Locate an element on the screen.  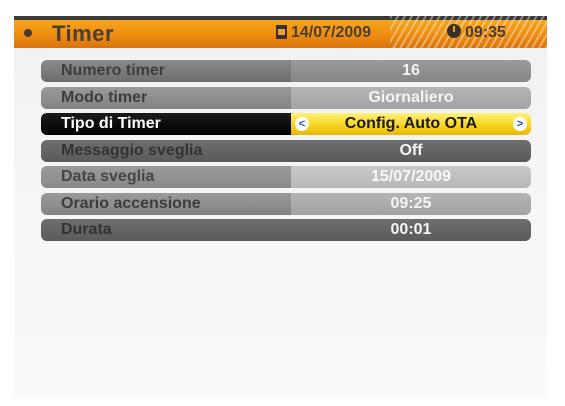
row-value: Config. Auto OTA is located at coordinates (411, 123).